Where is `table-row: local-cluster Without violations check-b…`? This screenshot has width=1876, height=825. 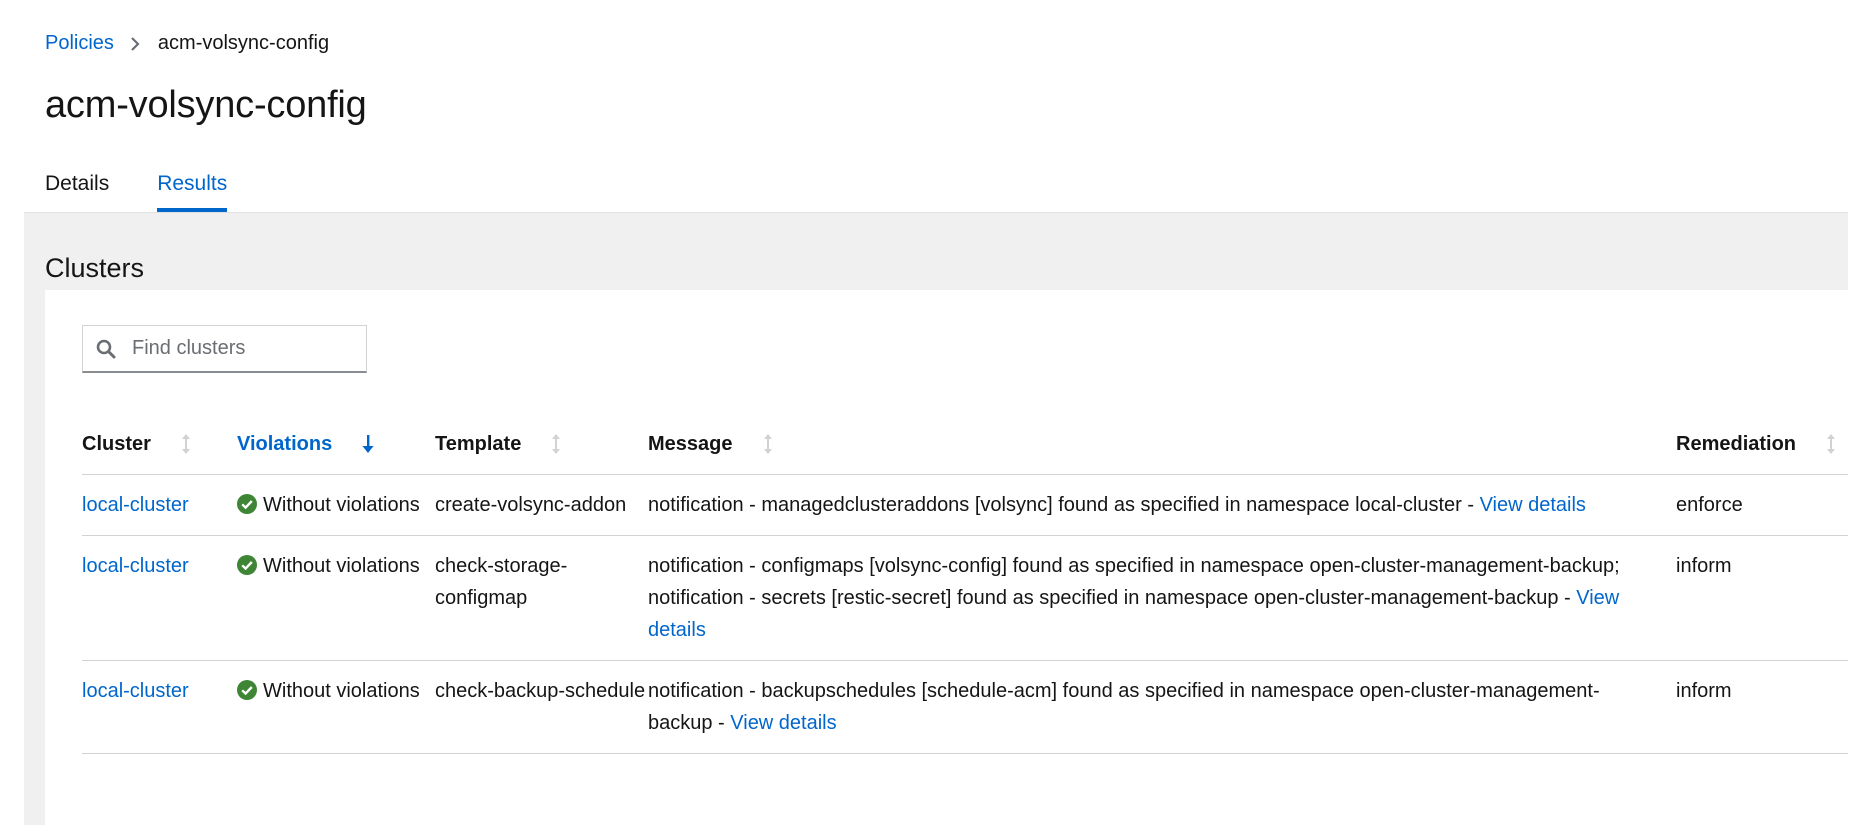 table-row: local-cluster Without violations check-b… is located at coordinates (965, 707).